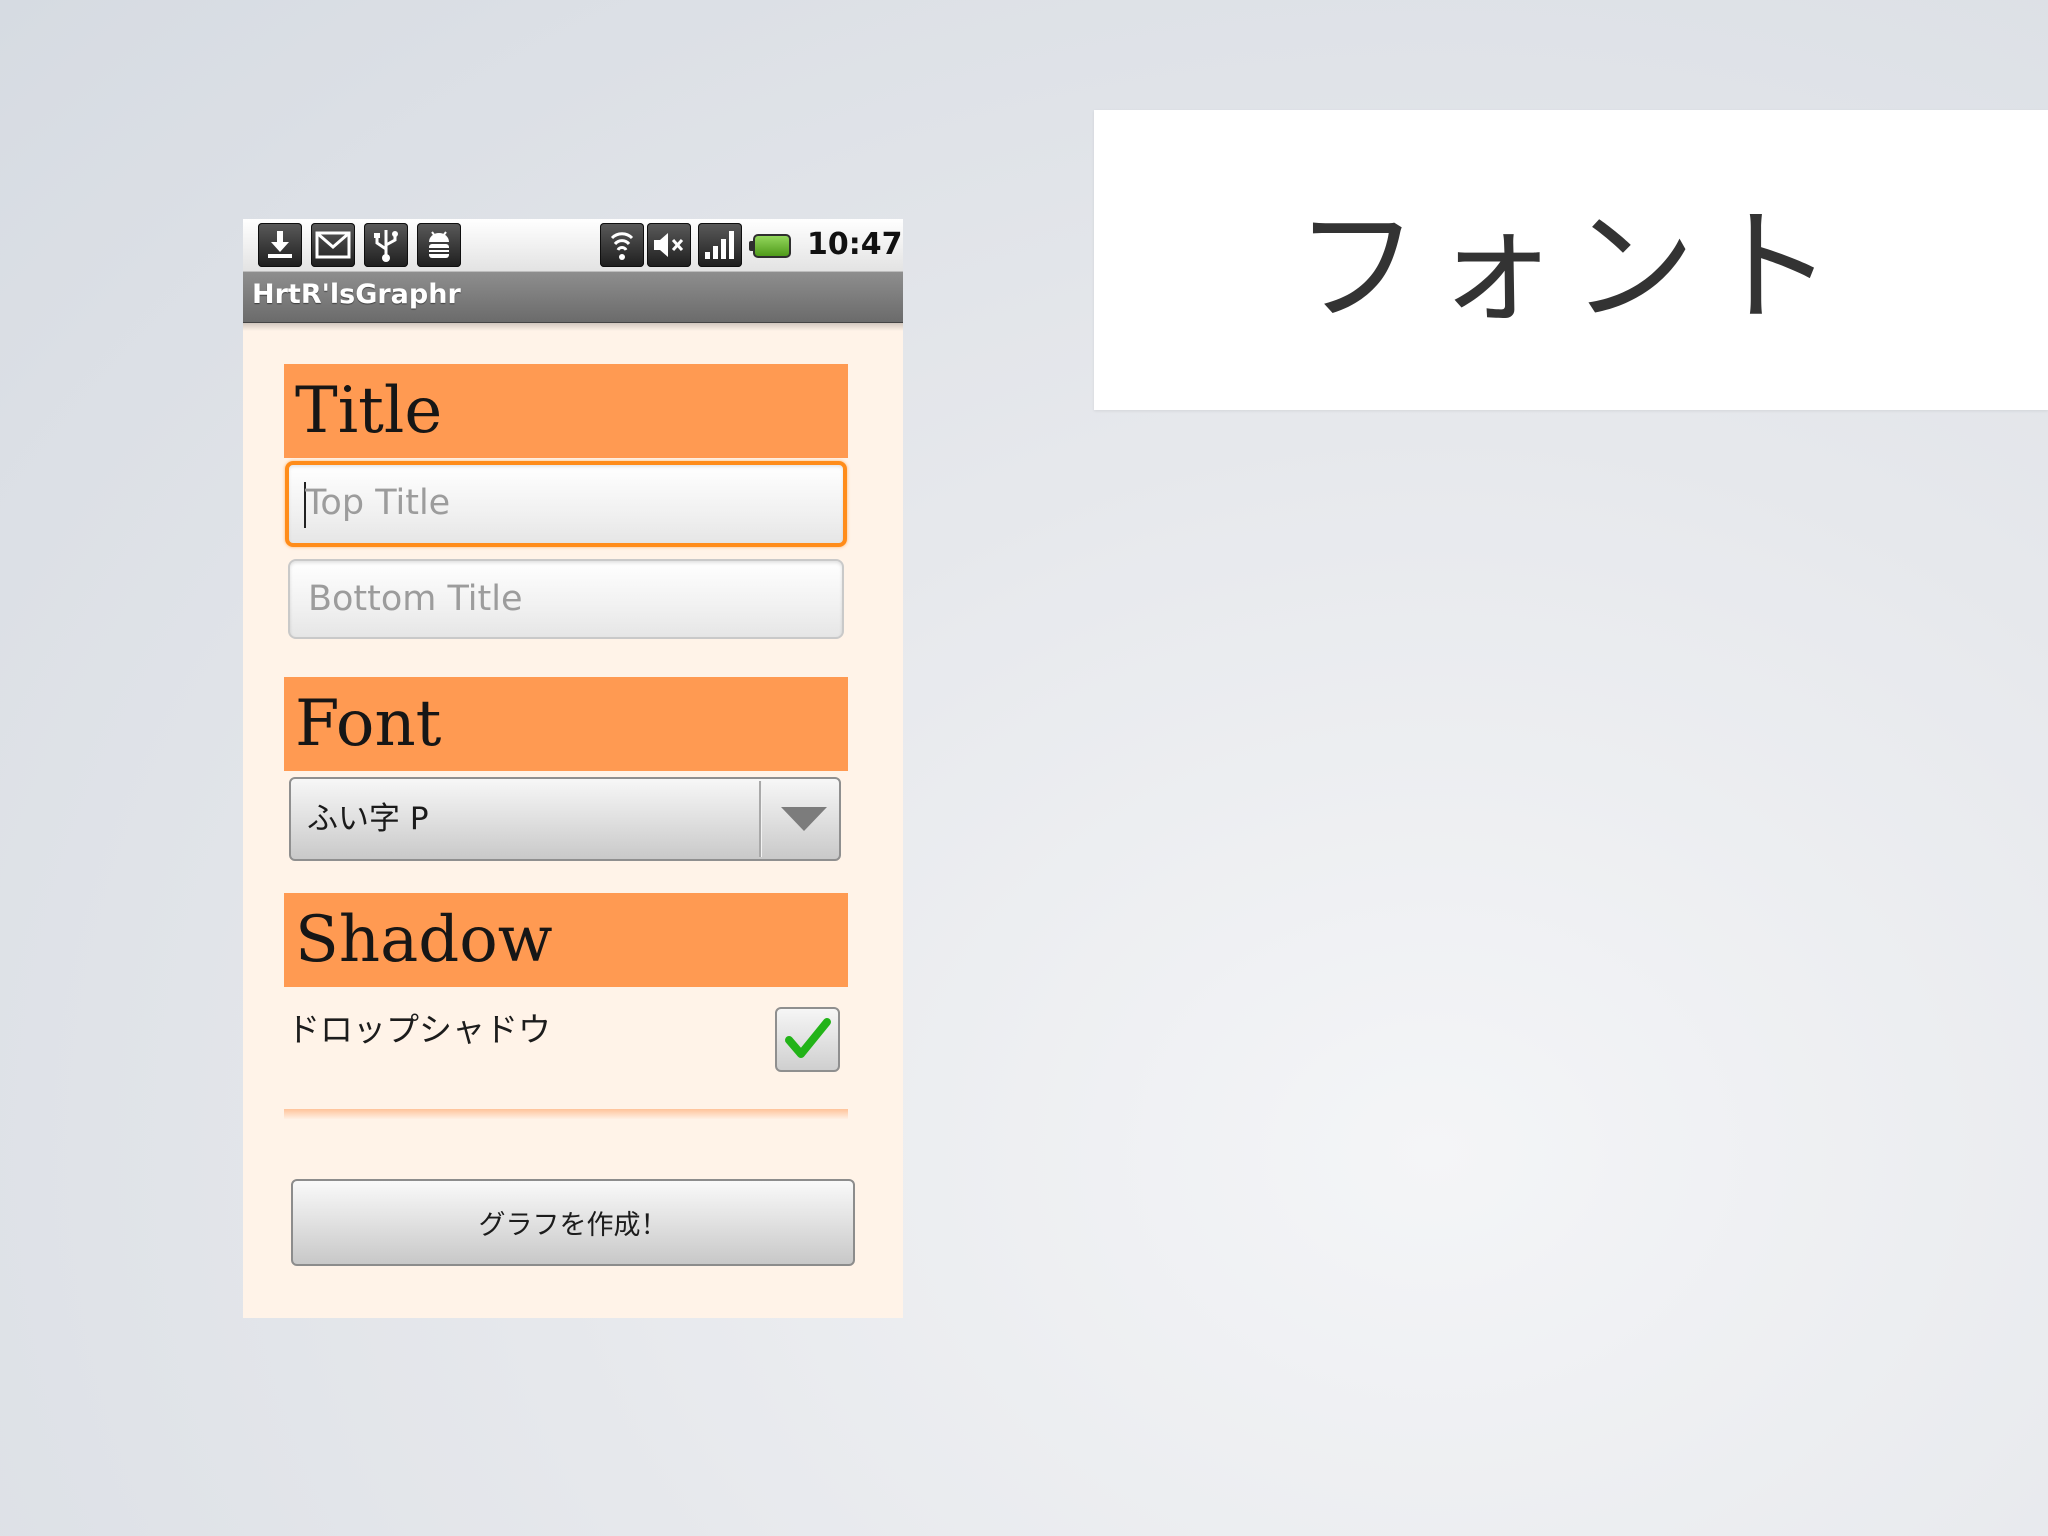 Image resolution: width=2048 pixels, height=1536 pixels. Describe the element at coordinates (565, 819) in the screenshot. I see `font-select: ふい字 P` at that location.